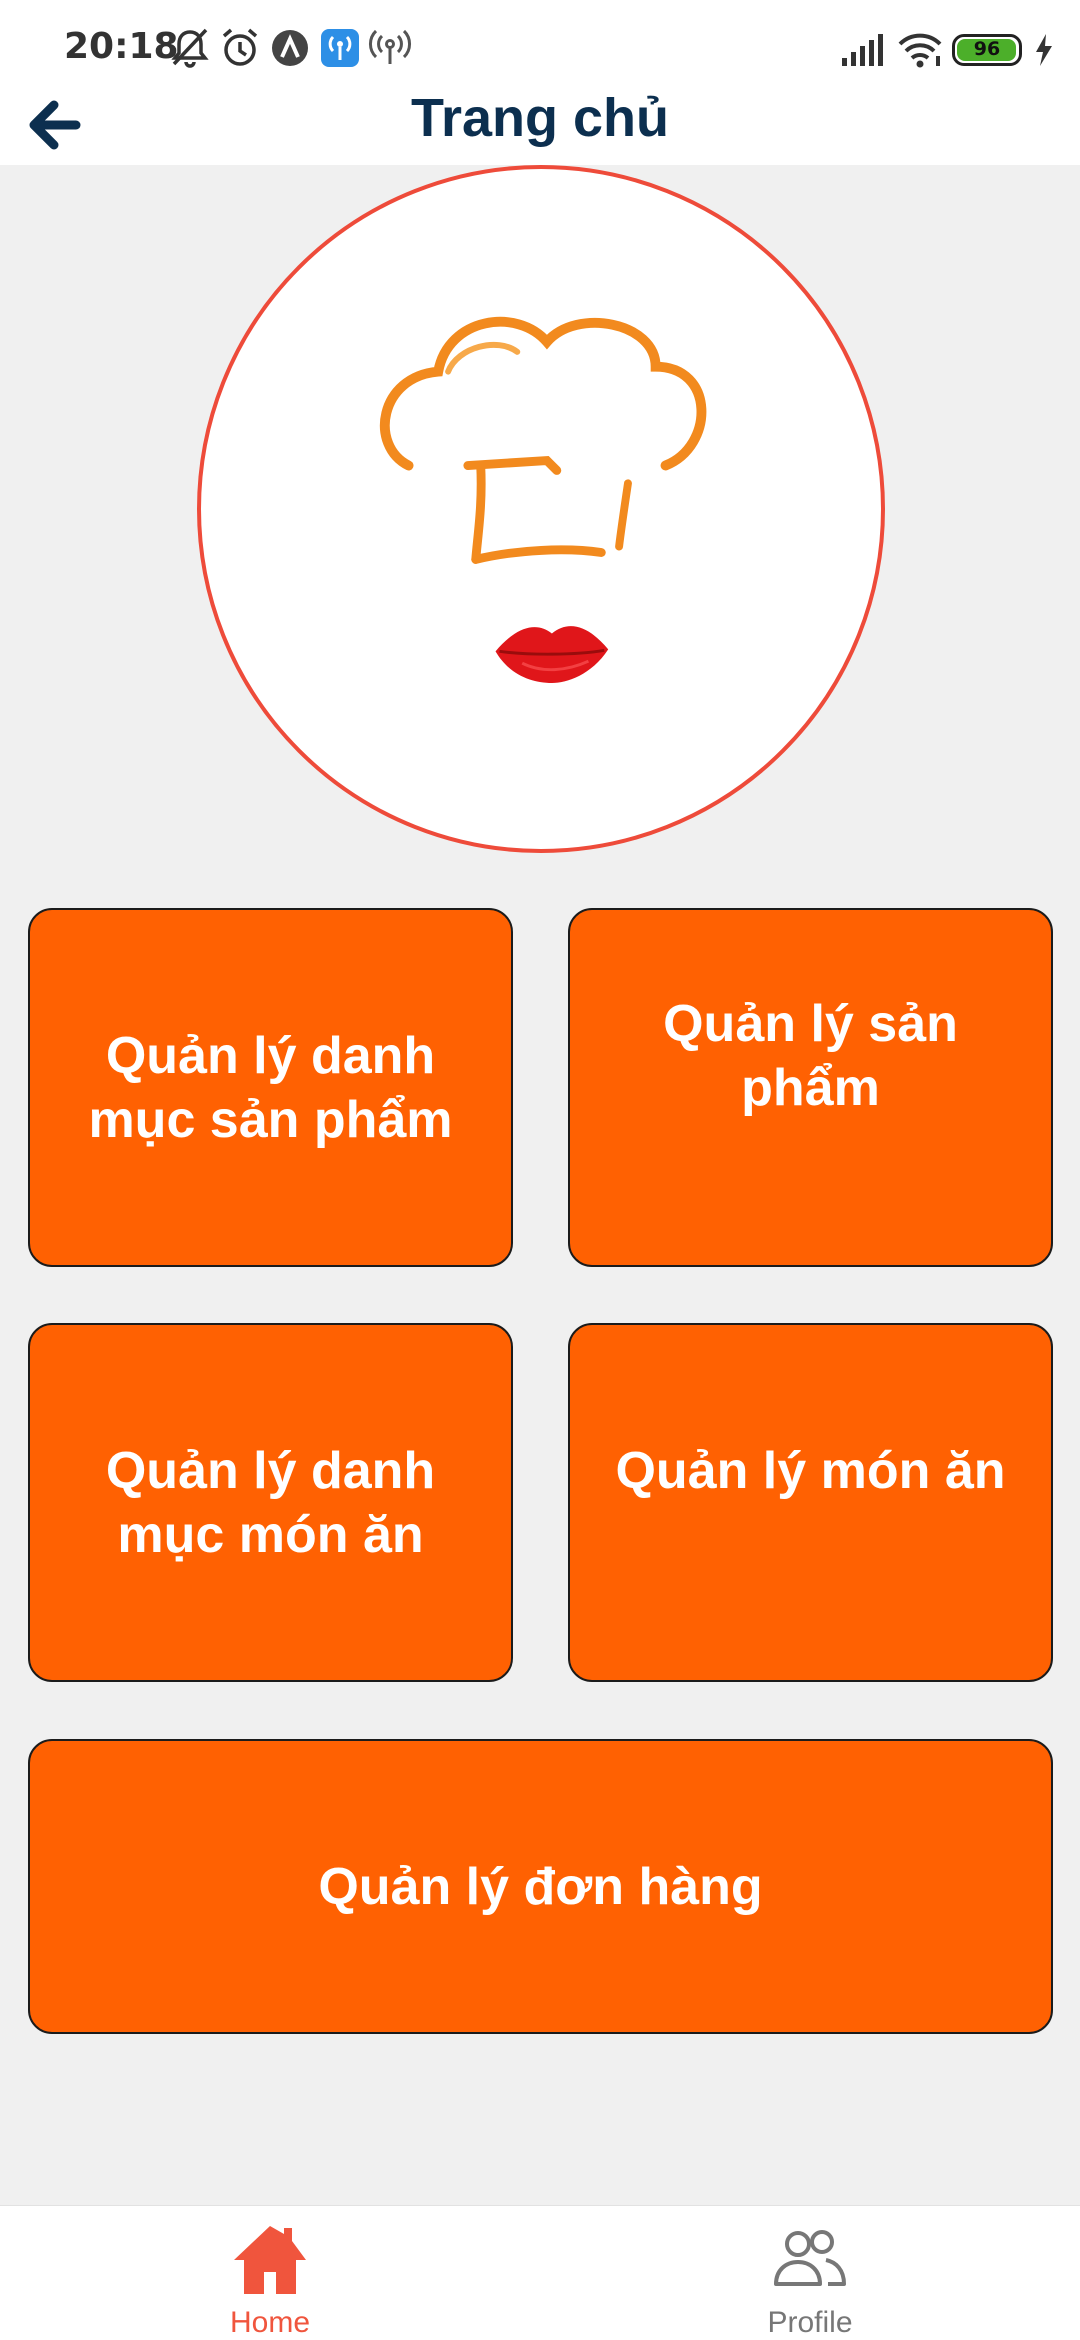 The height and width of the screenshot is (2340, 1080). I want to click on page-title: Trang chủ, so click(540, 118).